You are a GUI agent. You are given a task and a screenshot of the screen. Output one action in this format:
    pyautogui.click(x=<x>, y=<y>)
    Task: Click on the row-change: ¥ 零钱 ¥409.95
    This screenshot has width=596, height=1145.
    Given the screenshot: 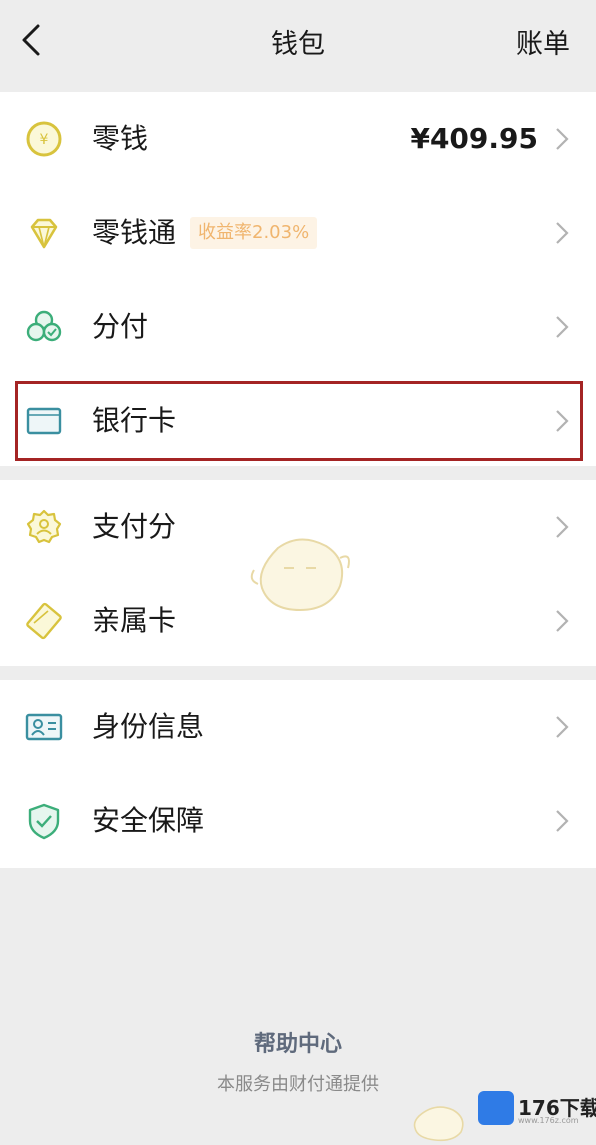 What is the action you would take?
    pyautogui.click(x=298, y=139)
    